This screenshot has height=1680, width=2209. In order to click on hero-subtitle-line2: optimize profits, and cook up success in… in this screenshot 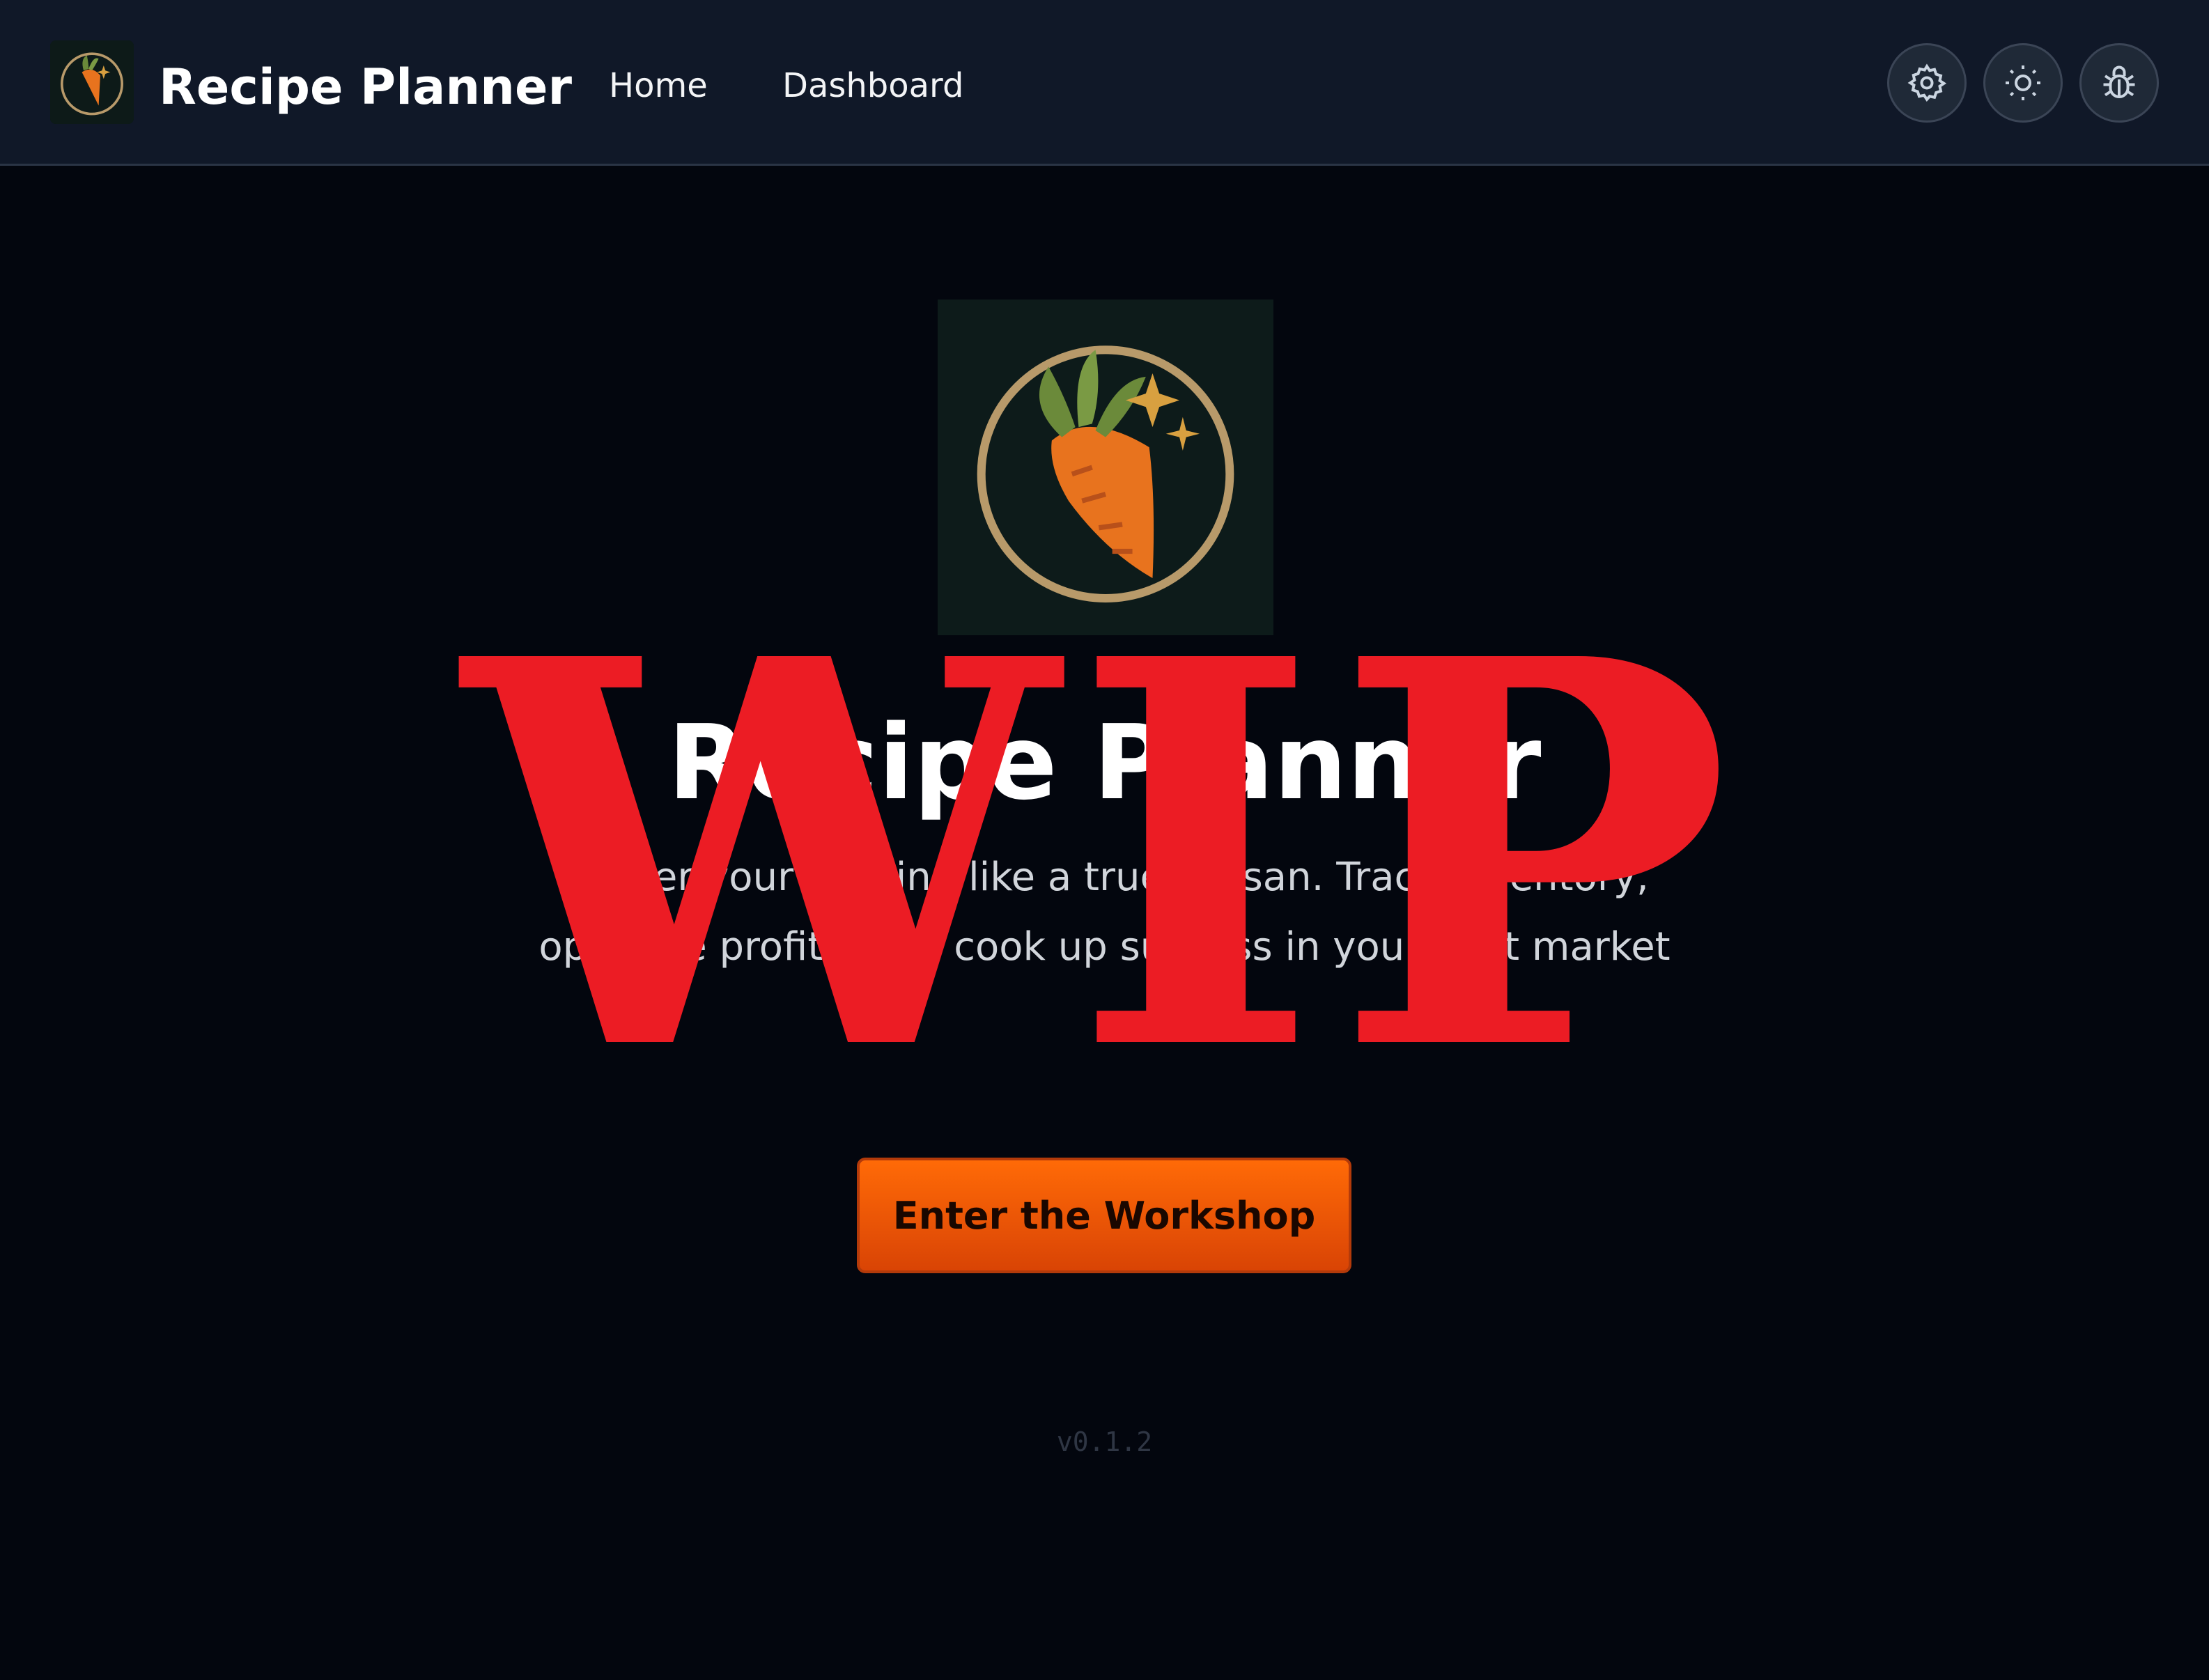, I will do `click(1104, 947)`.